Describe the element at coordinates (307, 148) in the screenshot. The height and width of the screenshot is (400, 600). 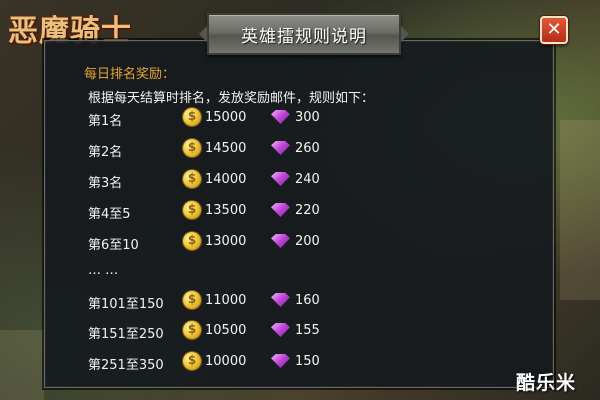
I see `gem-amount: 260` at that location.